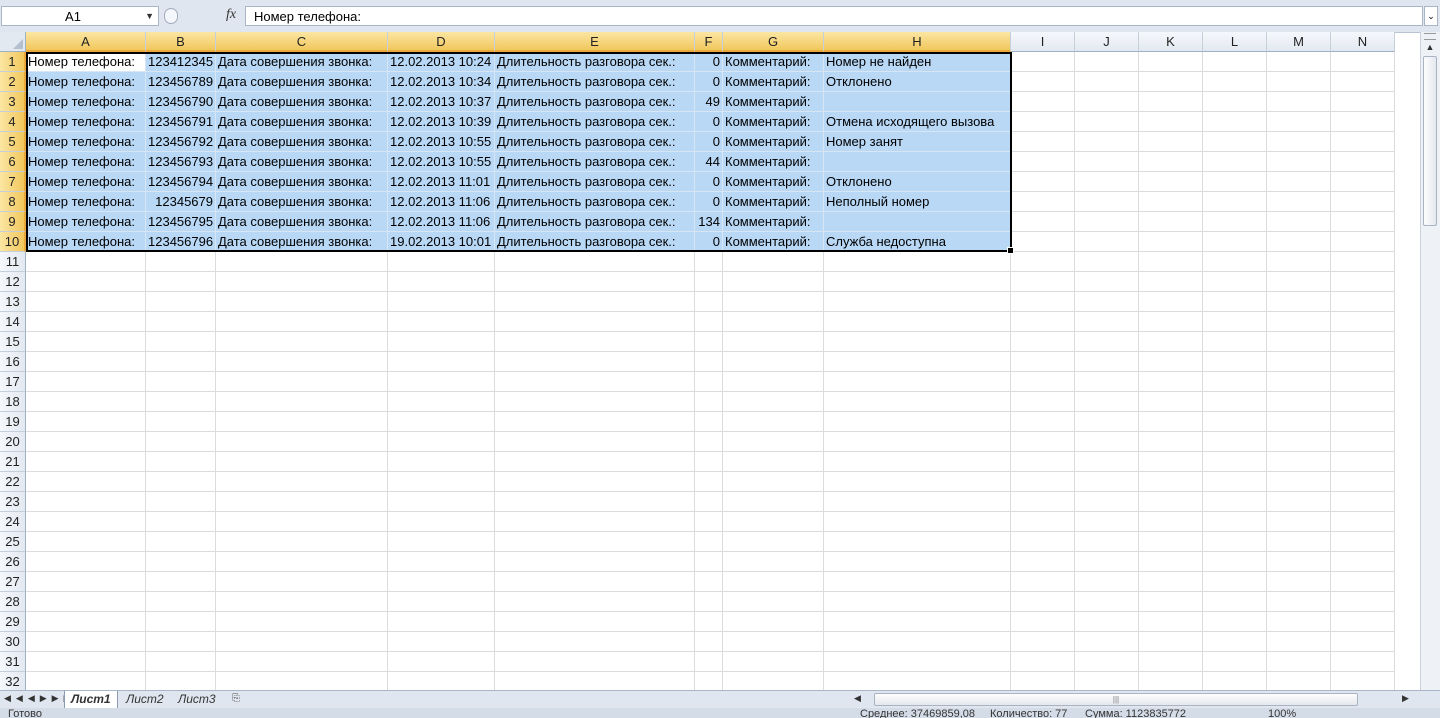 This screenshot has width=1440, height=718. What do you see at coordinates (1107, 62) in the screenshot?
I see `cell-j1` at bounding box center [1107, 62].